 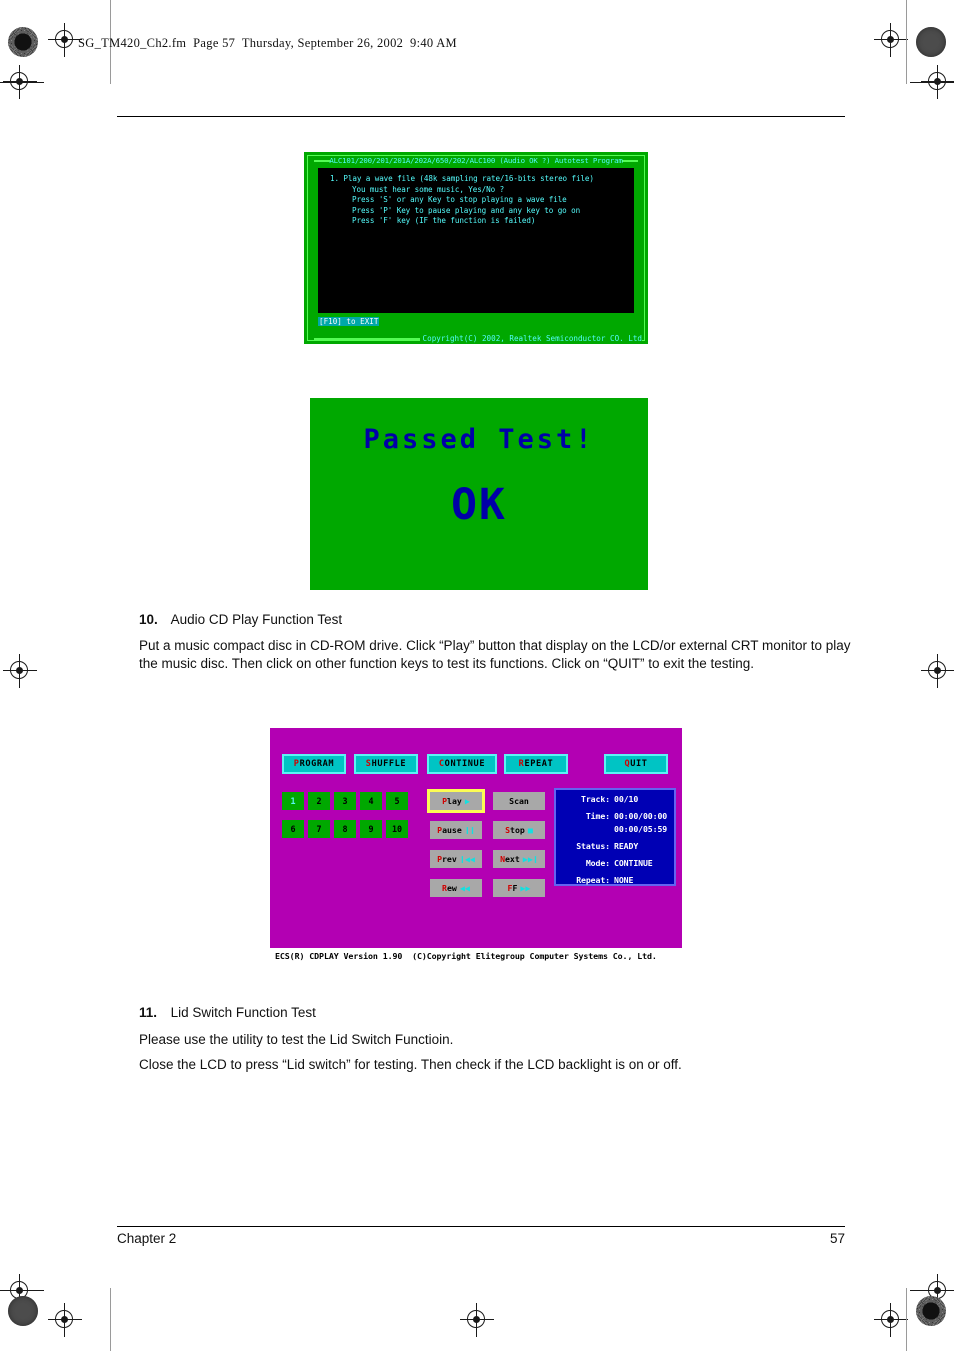 I want to click on footer-chapter: Chapter 2, so click(x=147, y=1238).